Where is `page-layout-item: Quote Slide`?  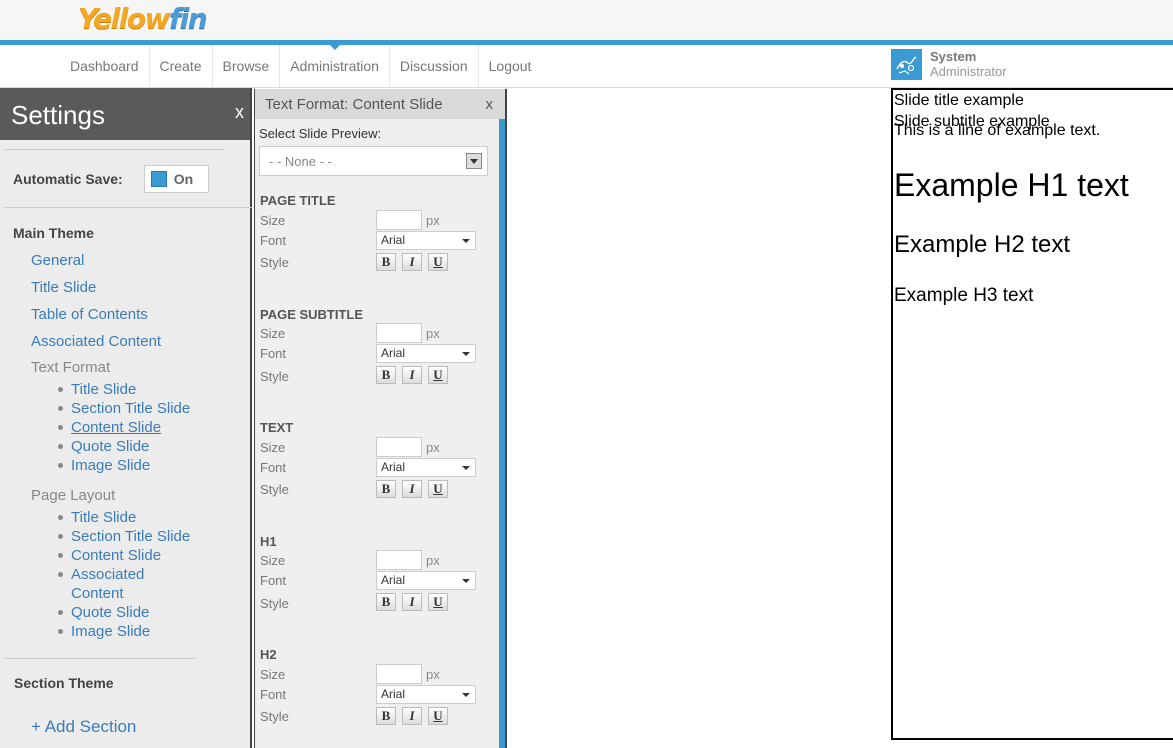
page-layout-item: Quote Slide is located at coordinates (154, 612).